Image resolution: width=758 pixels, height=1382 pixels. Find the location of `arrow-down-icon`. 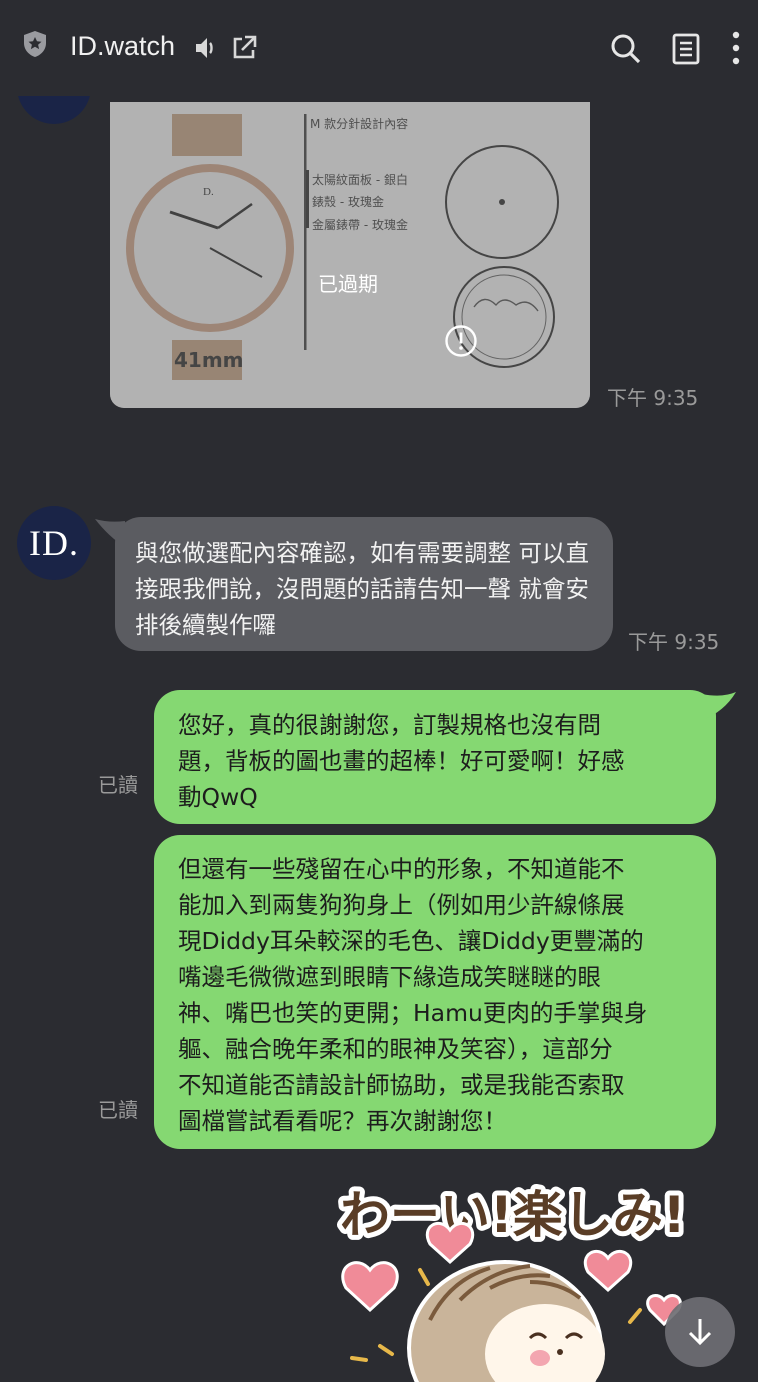

arrow-down-icon is located at coordinates (700, 1332).